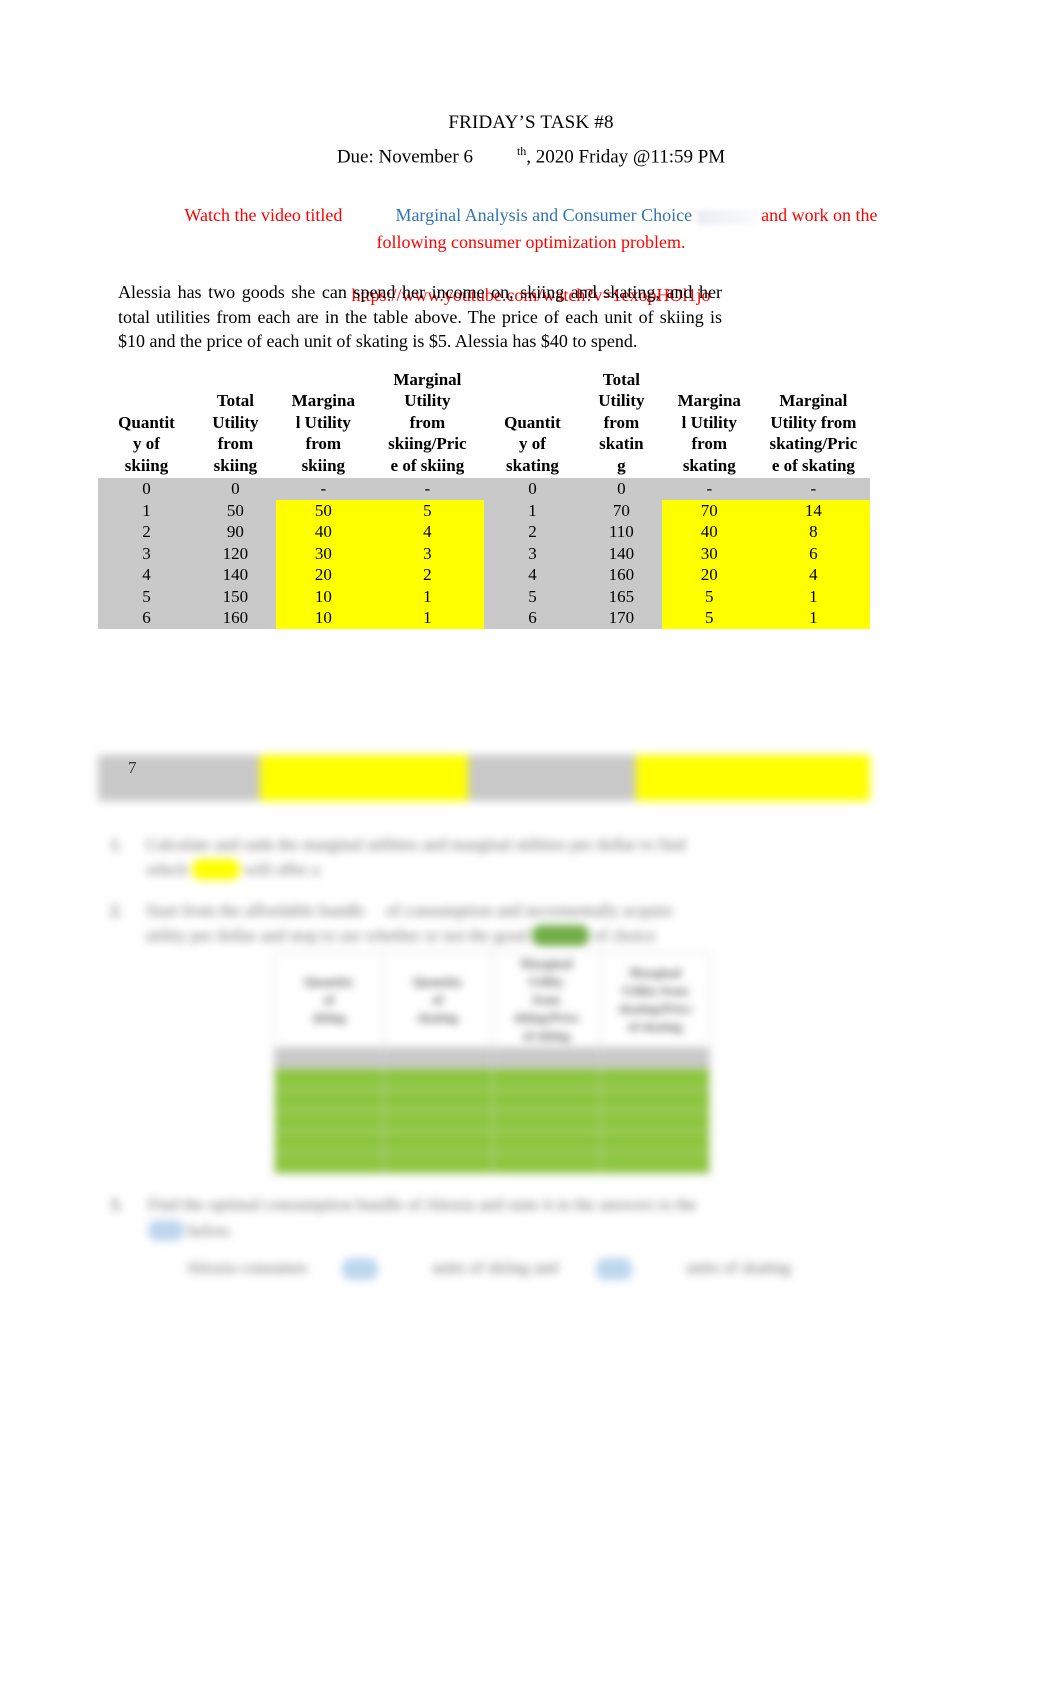  What do you see at coordinates (560, 935) in the screenshot?
I see `answer-blank-green` at bounding box center [560, 935].